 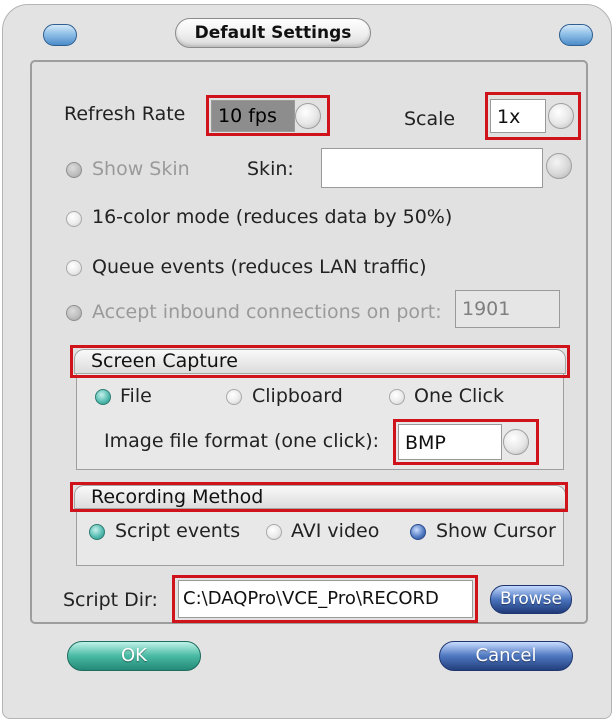 What do you see at coordinates (335, 531) in the screenshot?
I see `avi-video-label: AVI video` at bounding box center [335, 531].